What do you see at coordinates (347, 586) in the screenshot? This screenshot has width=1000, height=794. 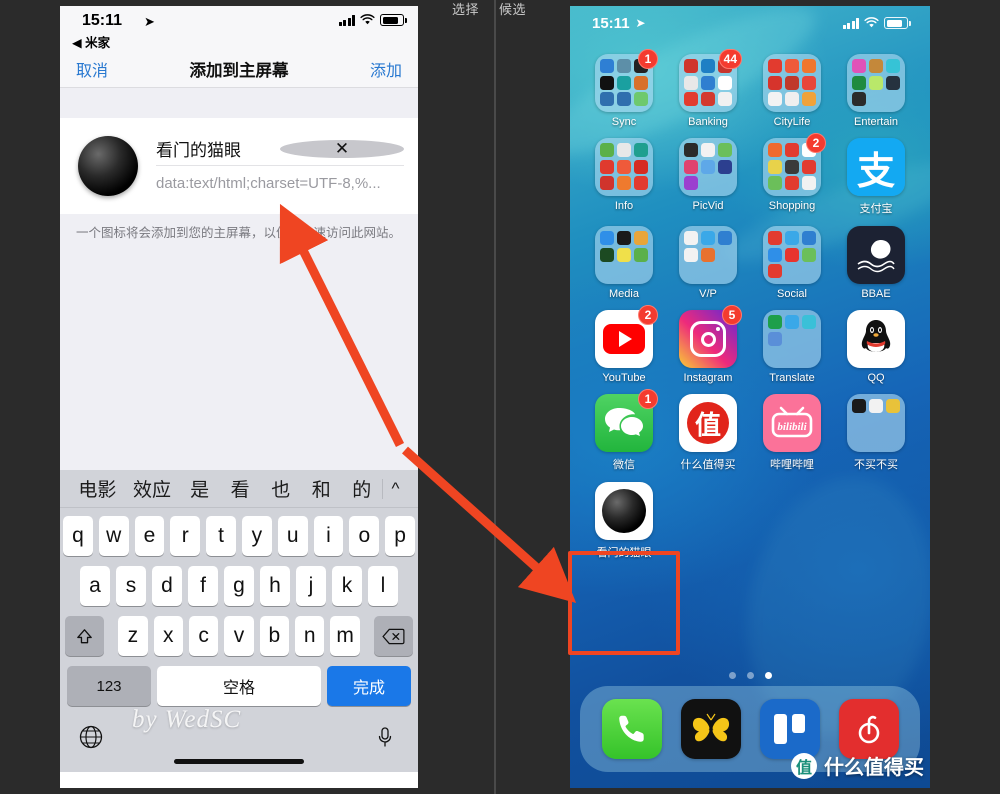 I see `key-k: k` at bounding box center [347, 586].